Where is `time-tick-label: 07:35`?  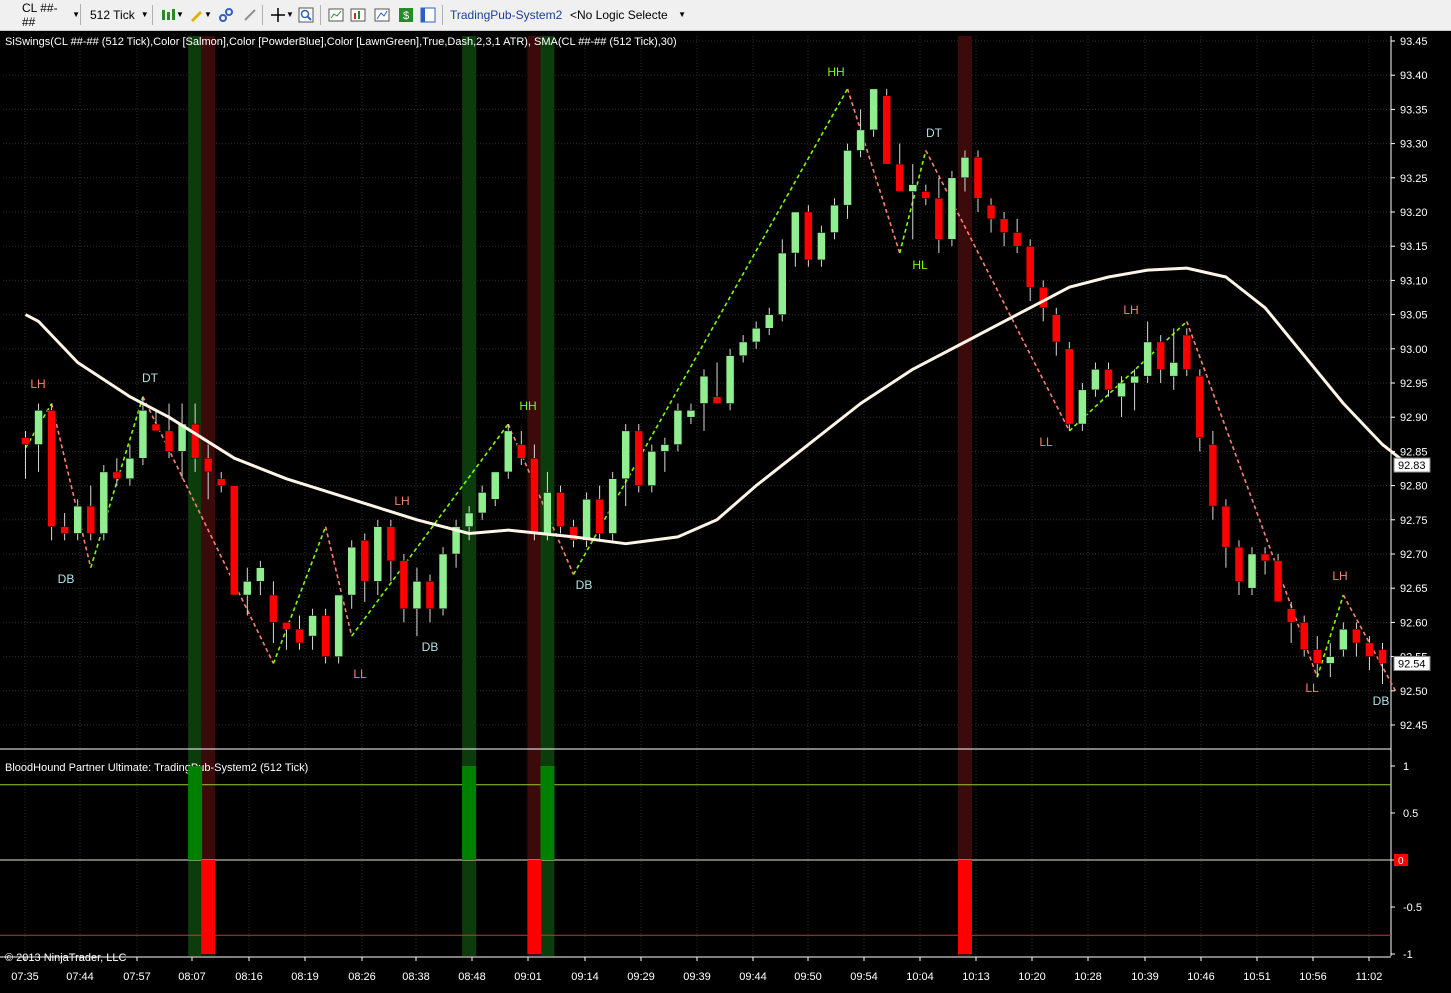
time-tick-label: 07:35 is located at coordinates (25, 977).